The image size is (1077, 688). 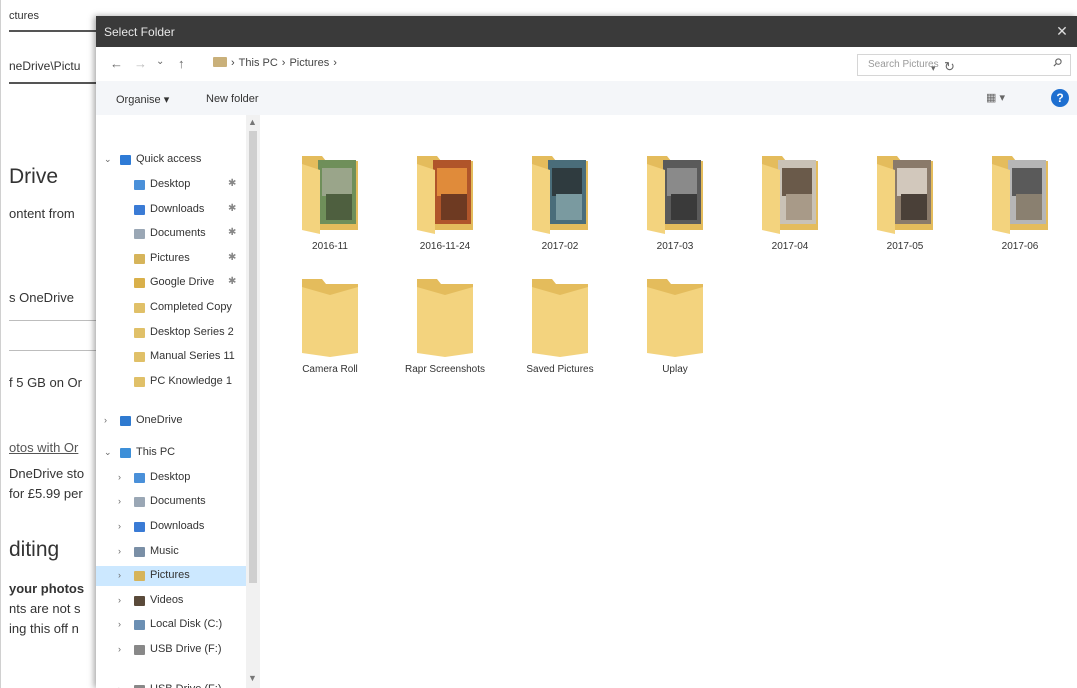 What do you see at coordinates (309, 63) in the screenshot?
I see `breadcrumb-pictures: Pictures` at bounding box center [309, 63].